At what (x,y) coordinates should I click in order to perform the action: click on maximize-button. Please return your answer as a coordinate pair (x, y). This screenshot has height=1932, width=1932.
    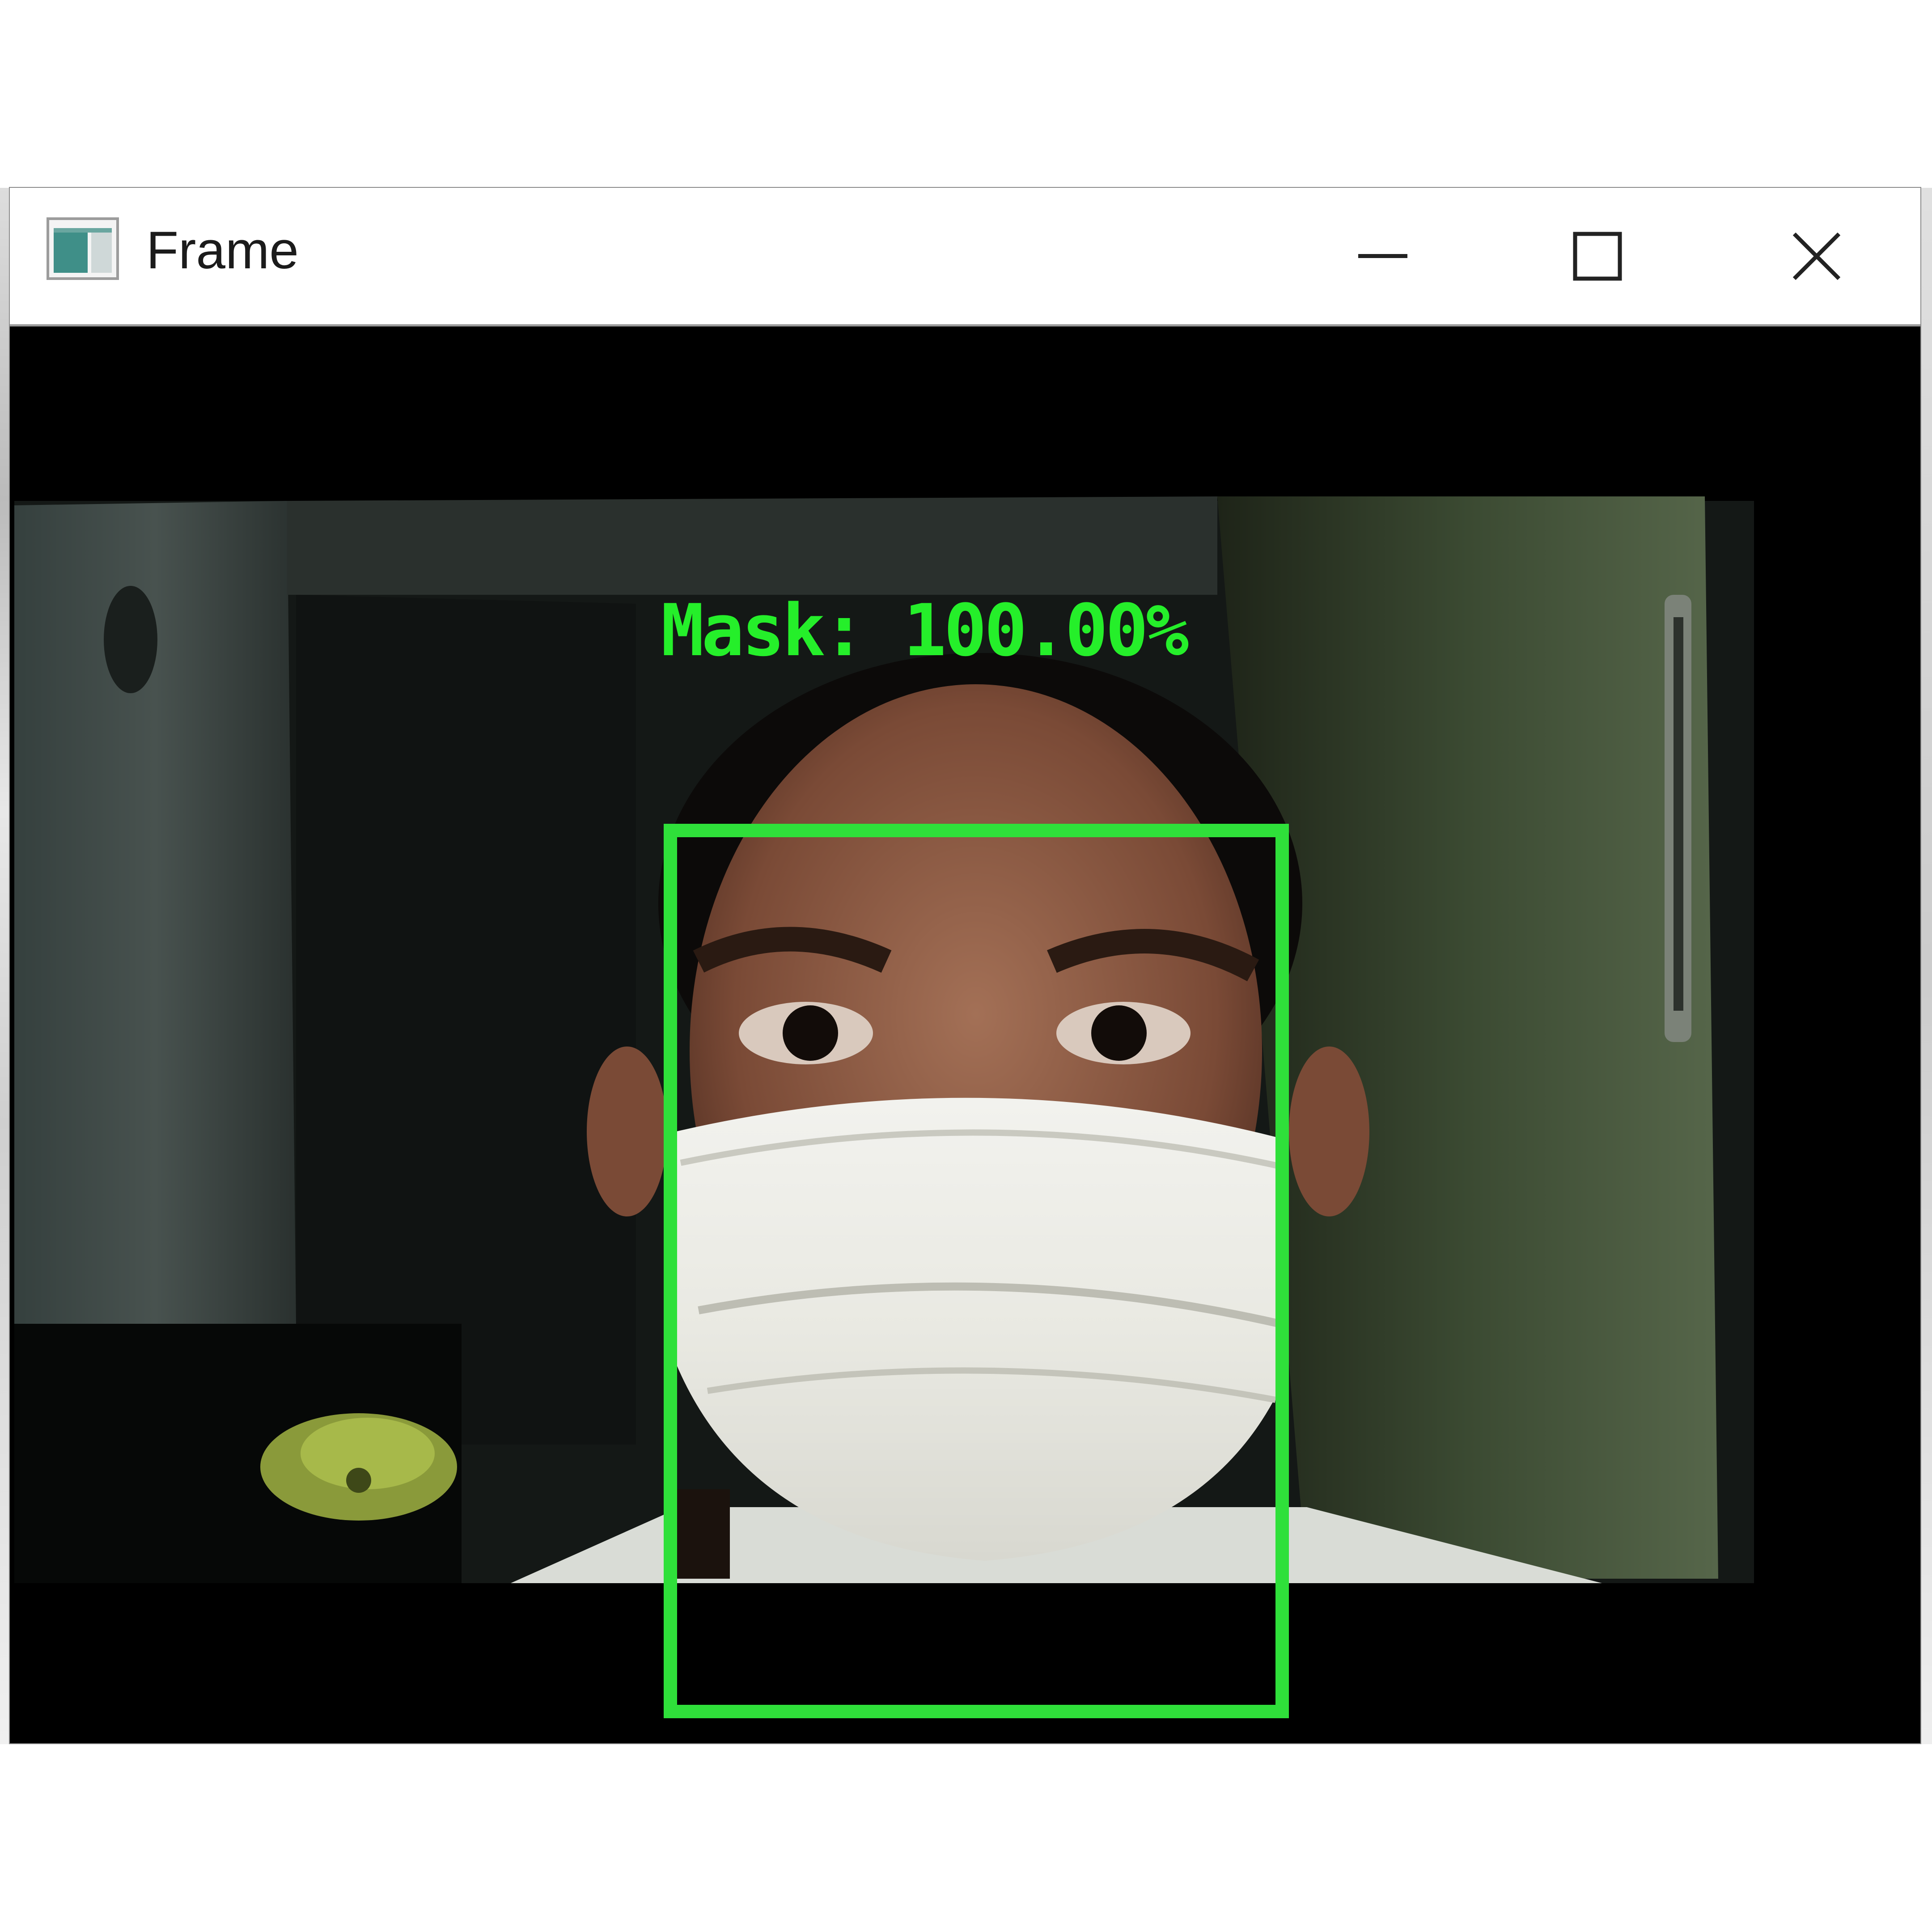
    Looking at the image, I should click on (1597, 256).